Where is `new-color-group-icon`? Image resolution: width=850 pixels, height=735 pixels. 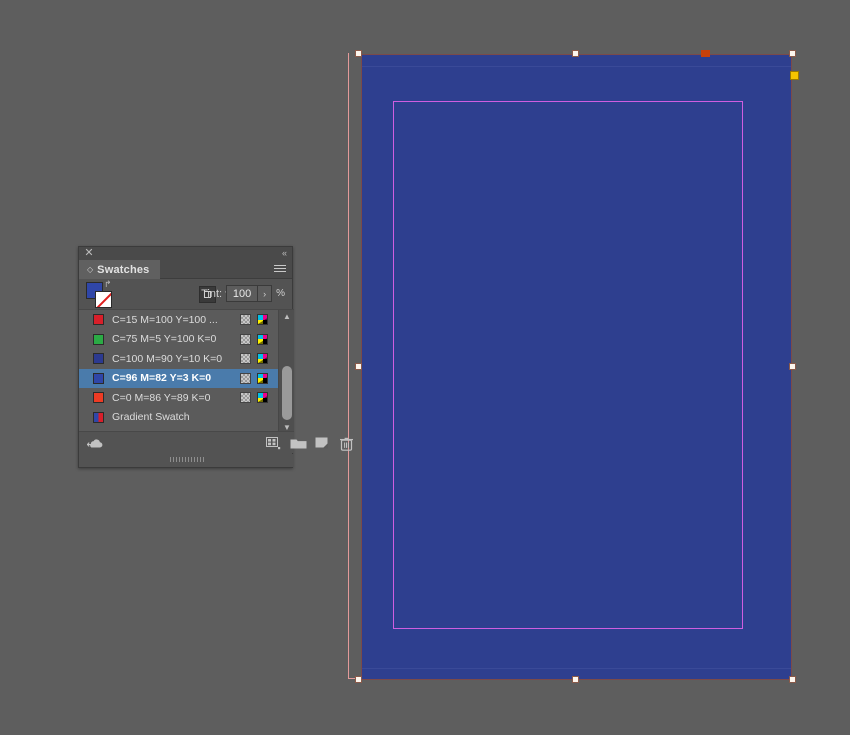 new-color-group-icon is located at coordinates (273, 443).